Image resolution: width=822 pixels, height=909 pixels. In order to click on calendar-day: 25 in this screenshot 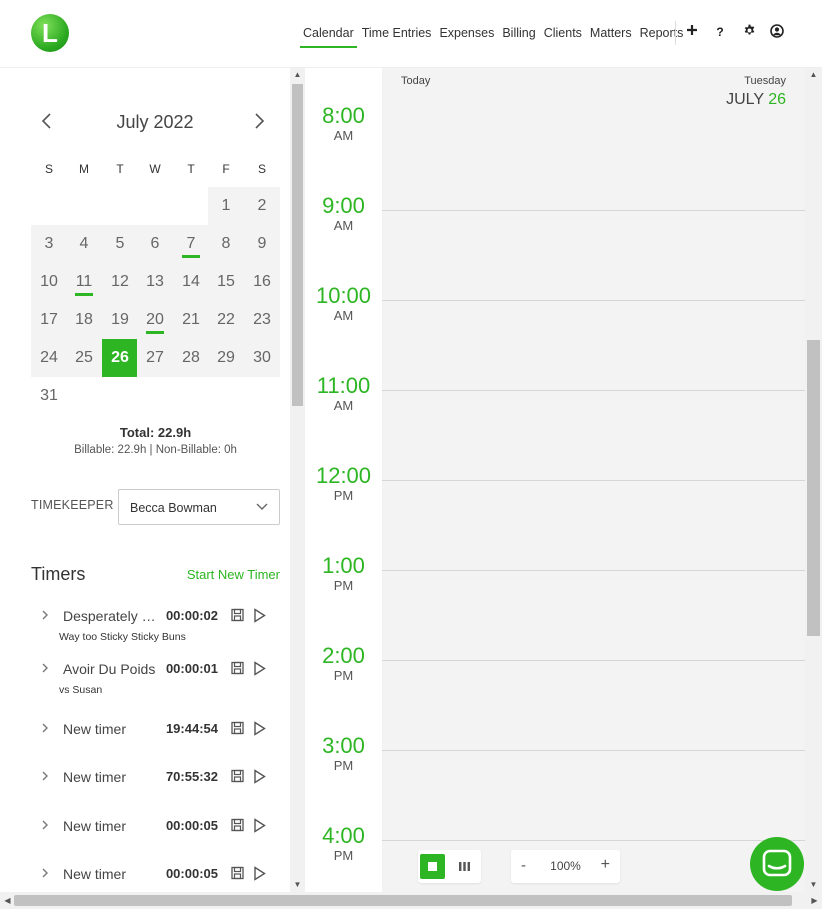, I will do `click(84, 358)`.